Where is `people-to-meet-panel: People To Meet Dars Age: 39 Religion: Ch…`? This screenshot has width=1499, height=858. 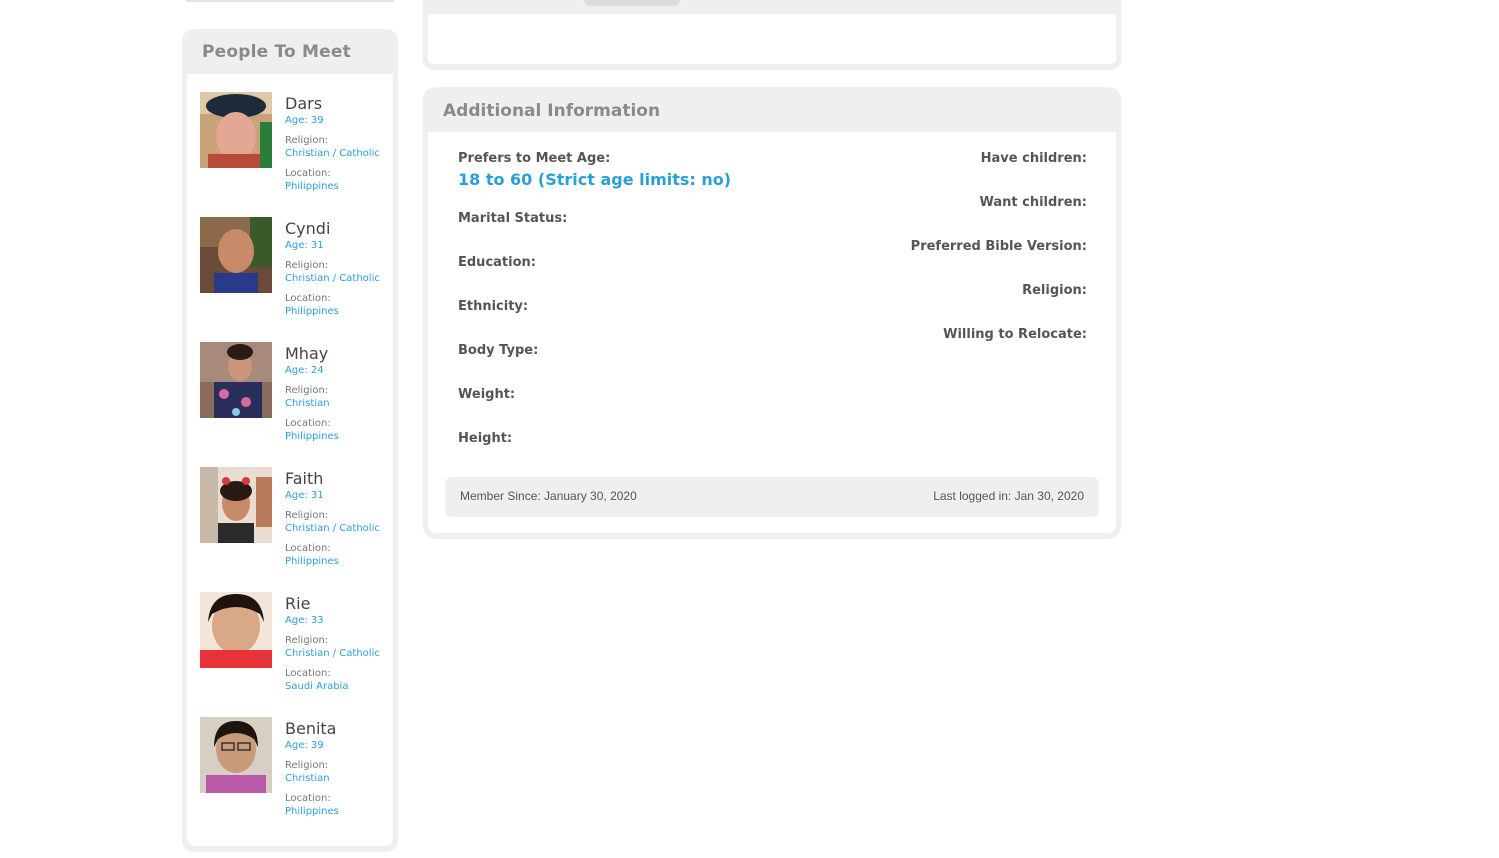
people-to-meet-panel: People To Meet Dars Age: 39 Religion: Ch… is located at coordinates (290, 440).